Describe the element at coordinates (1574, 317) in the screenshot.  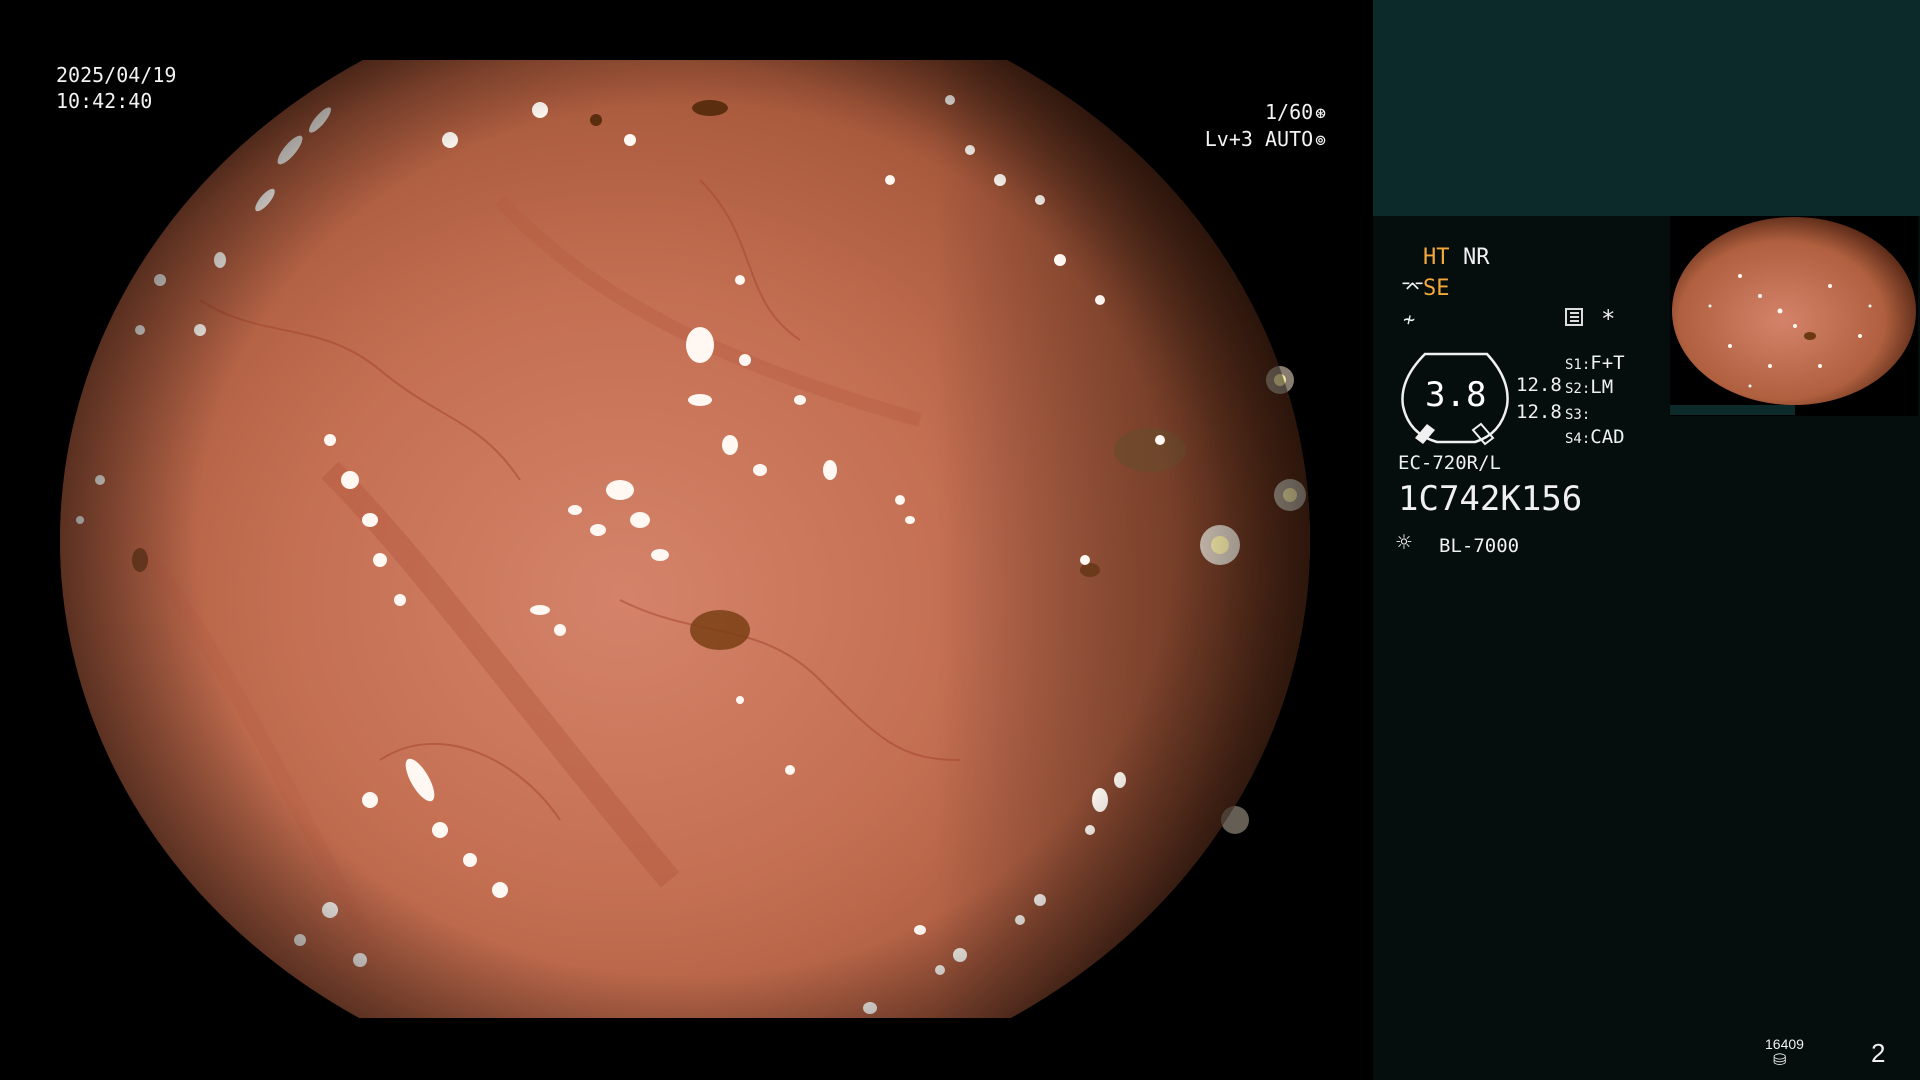
I see `settings-menu-icon` at that location.